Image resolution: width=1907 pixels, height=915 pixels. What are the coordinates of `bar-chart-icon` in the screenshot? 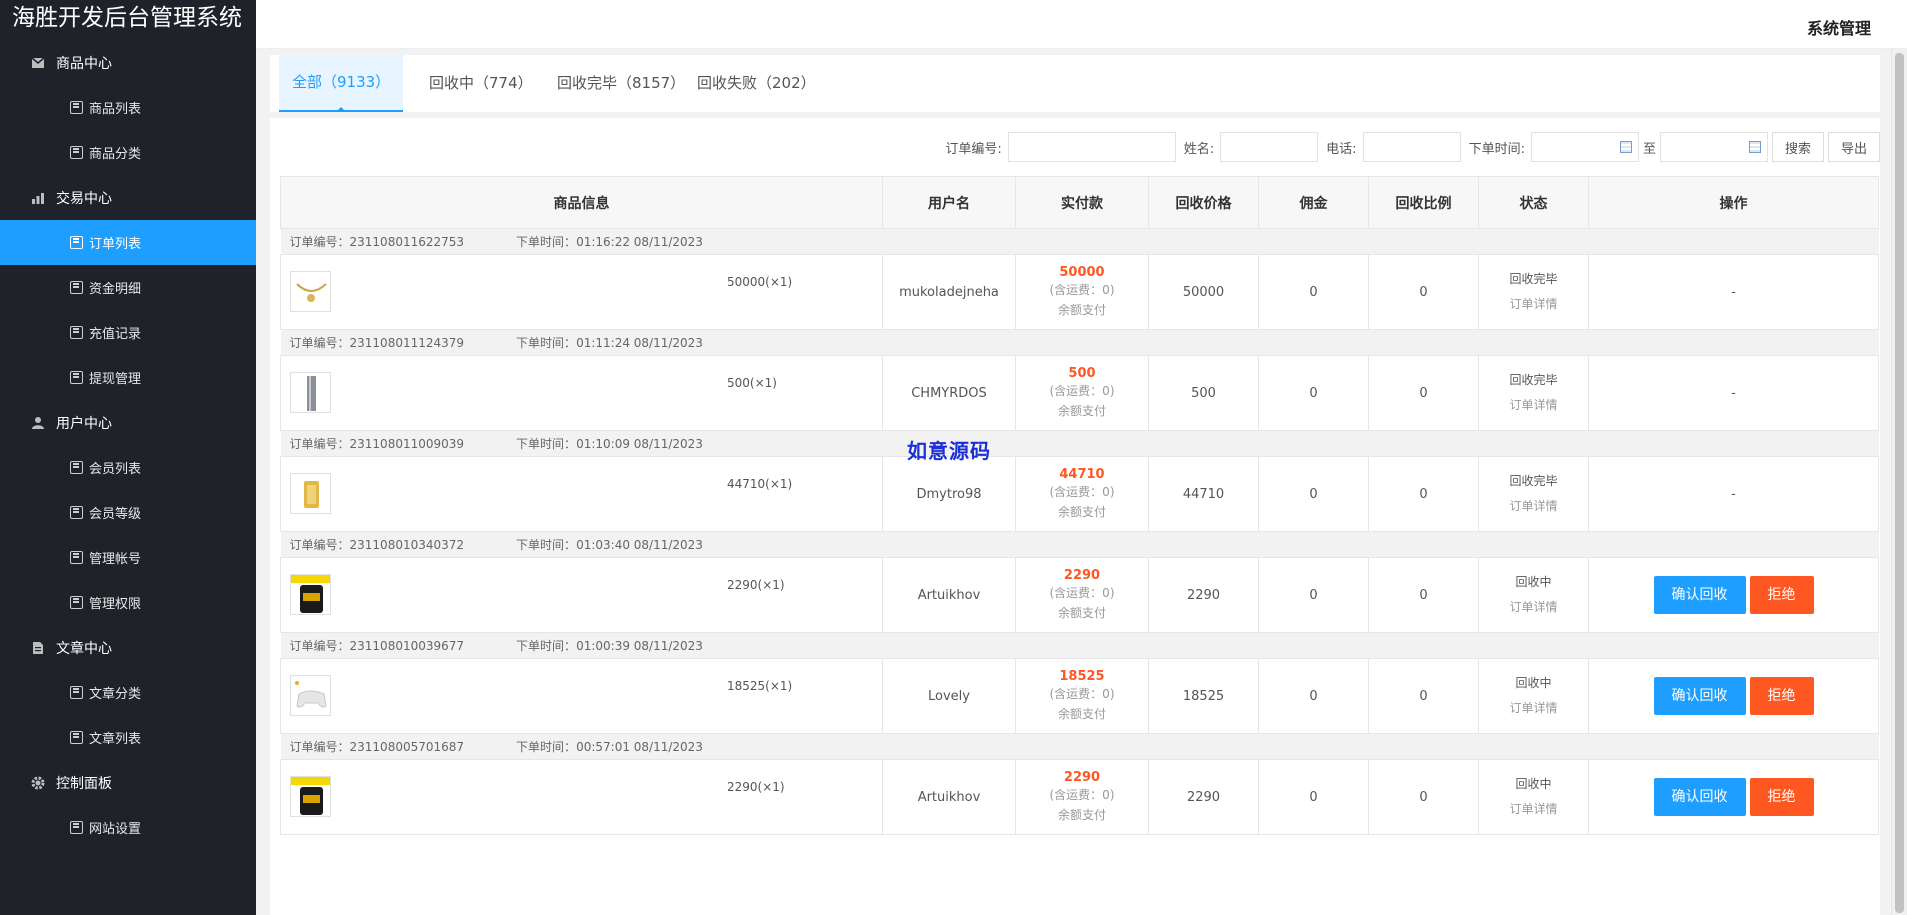 It's located at (38, 198).